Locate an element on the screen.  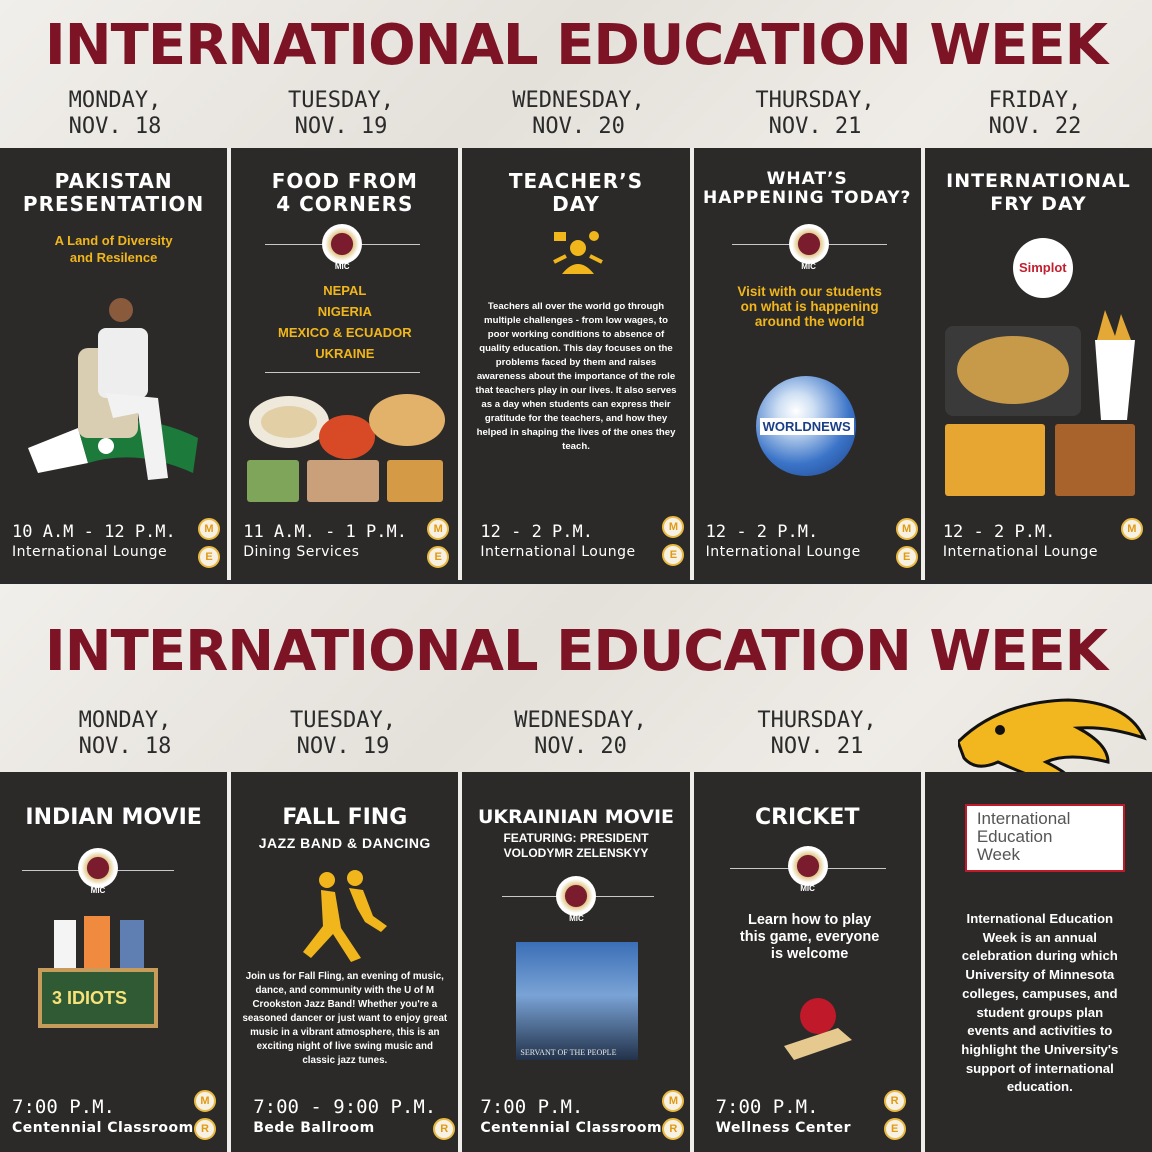
food-photos is located at coordinates (346, 448).